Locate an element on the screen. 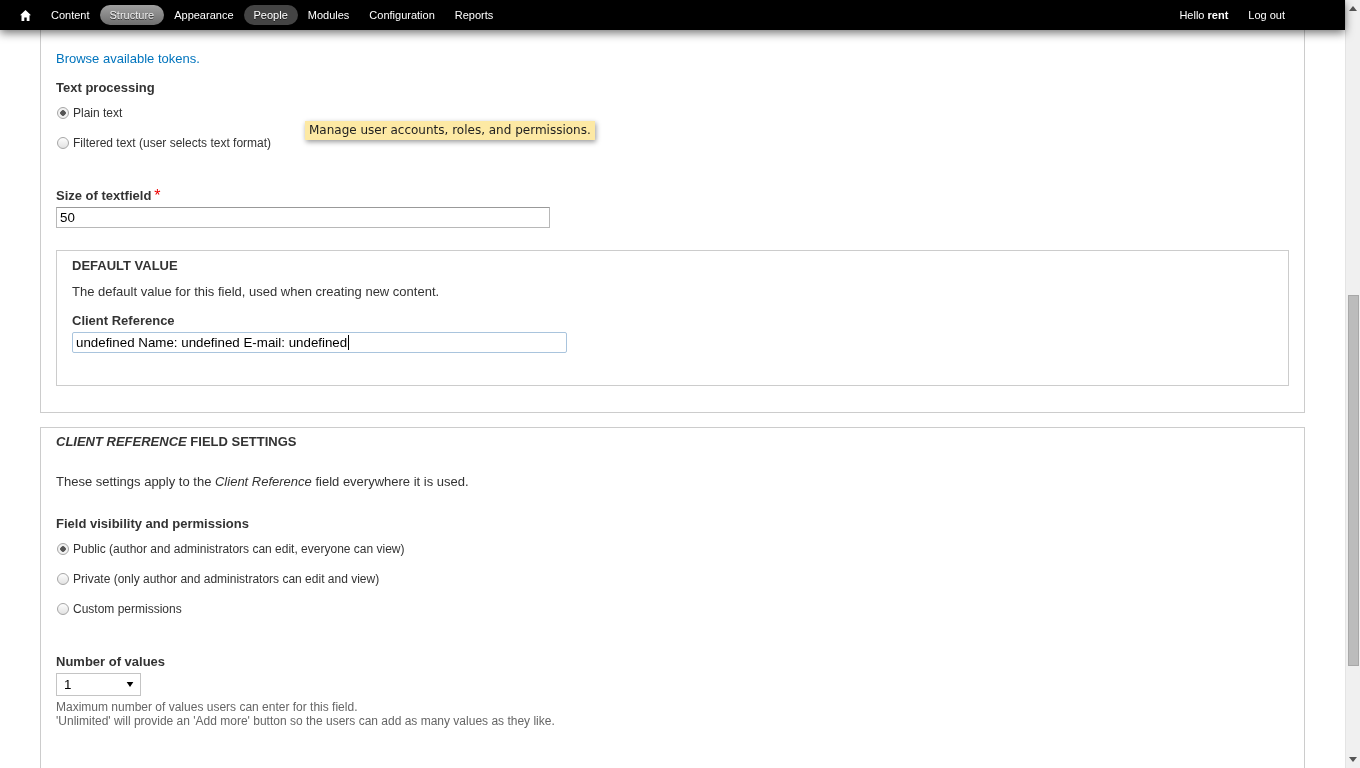 The height and width of the screenshot is (768, 1360). toolbar-menu-item: Modules is located at coordinates (328, 15).